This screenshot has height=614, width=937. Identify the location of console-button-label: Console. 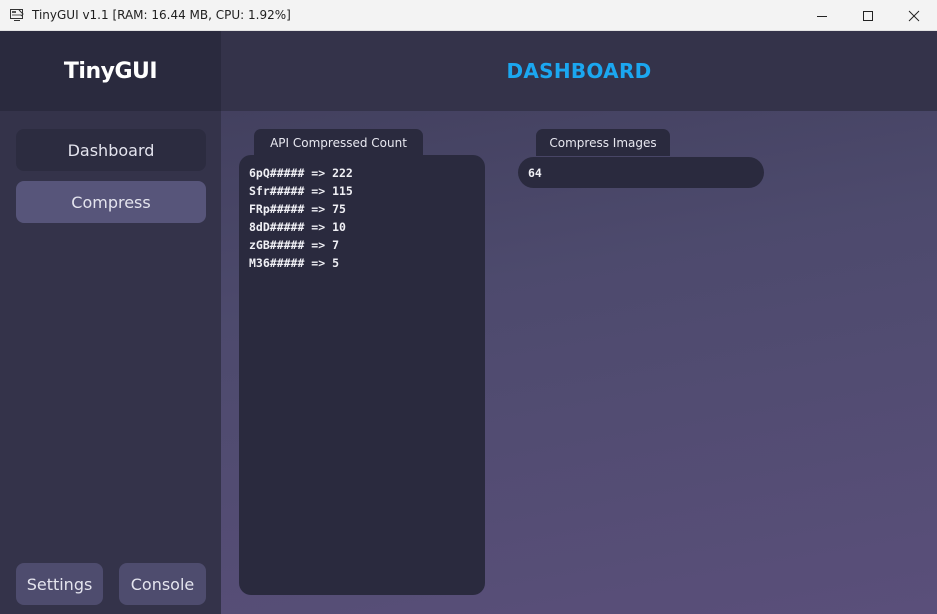
(162, 584).